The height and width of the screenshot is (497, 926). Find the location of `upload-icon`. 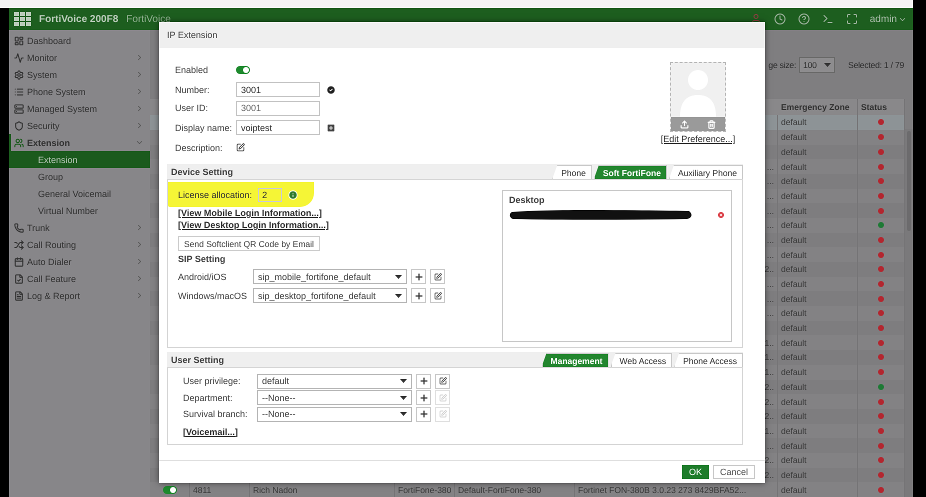

upload-icon is located at coordinates (684, 124).